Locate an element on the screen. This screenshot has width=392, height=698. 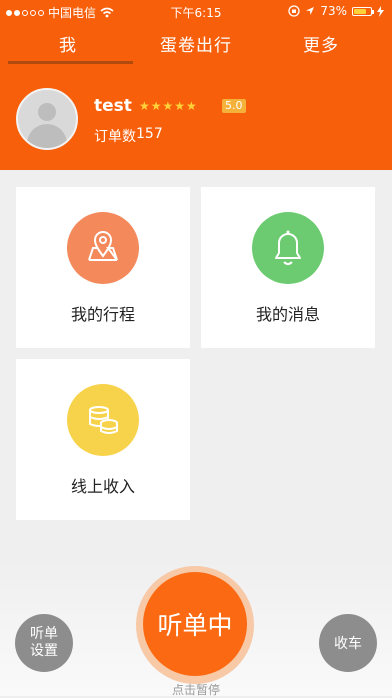
username: test is located at coordinates (113, 106).